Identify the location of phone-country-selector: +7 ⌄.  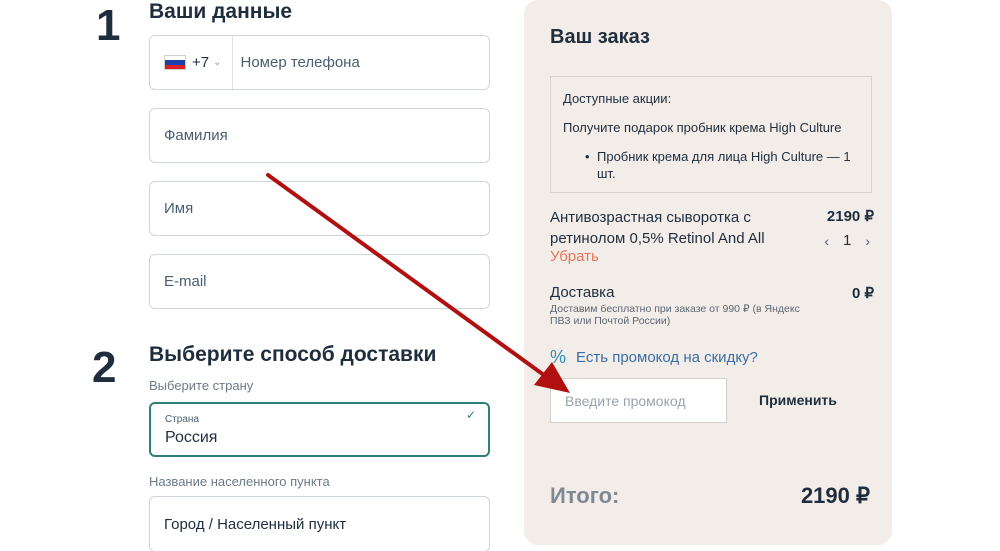
(198, 62).